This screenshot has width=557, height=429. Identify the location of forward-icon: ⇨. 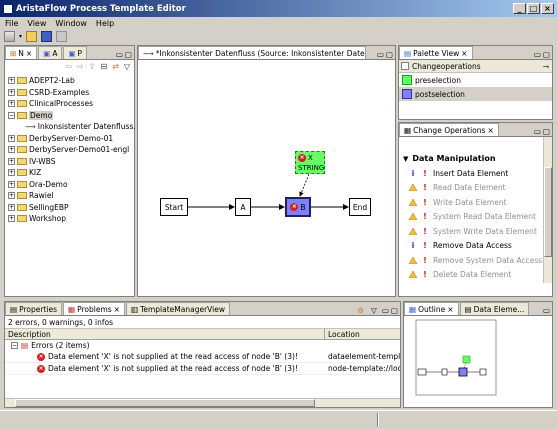
(80, 66).